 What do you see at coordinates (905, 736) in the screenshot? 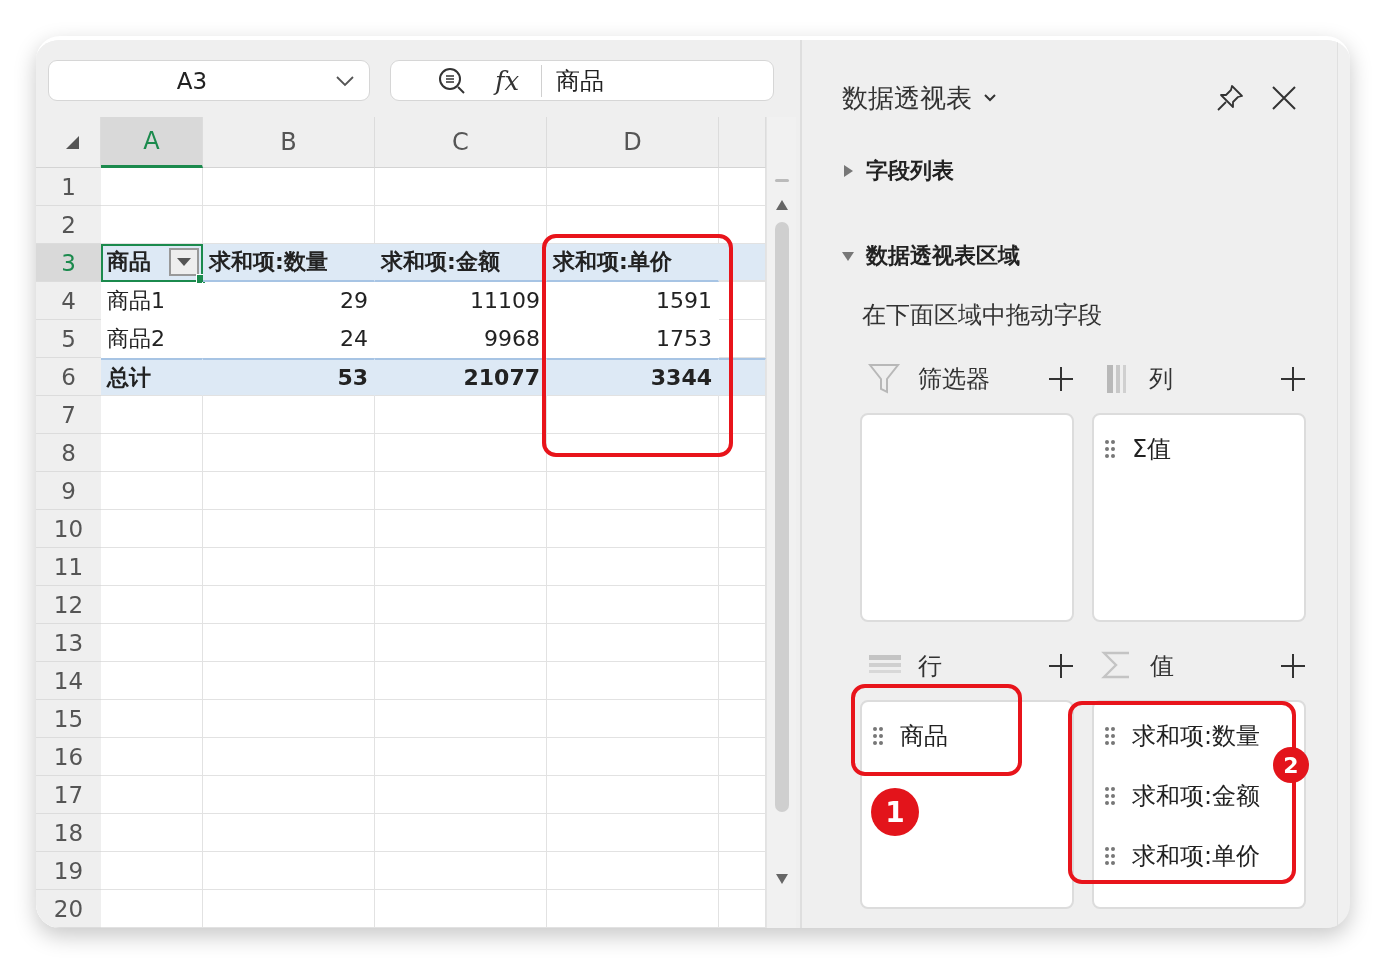
I see `field-item: 商品` at bounding box center [905, 736].